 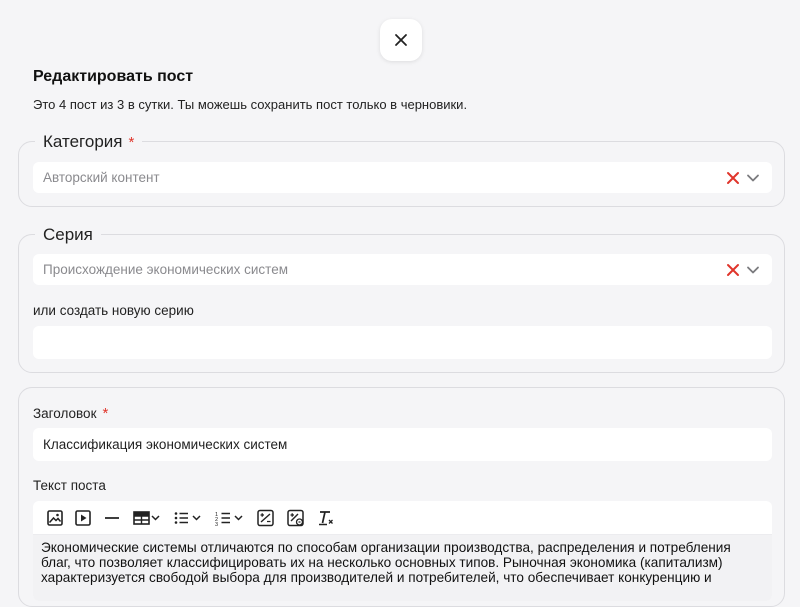 I want to click on series-legend: Серия, so click(x=68, y=235).